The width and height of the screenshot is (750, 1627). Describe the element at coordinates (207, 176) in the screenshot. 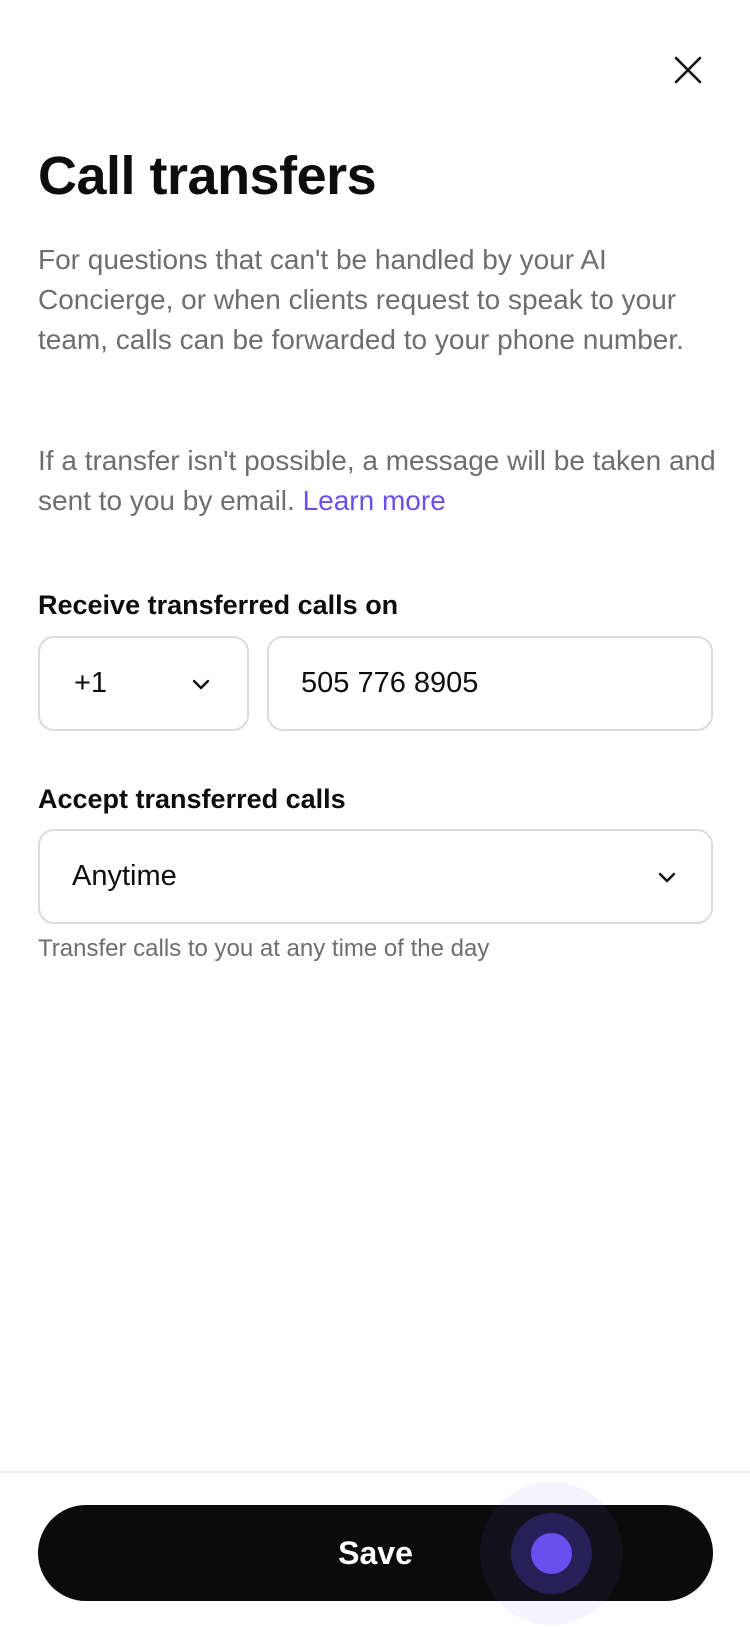

I see `page-title: Call transfers` at that location.